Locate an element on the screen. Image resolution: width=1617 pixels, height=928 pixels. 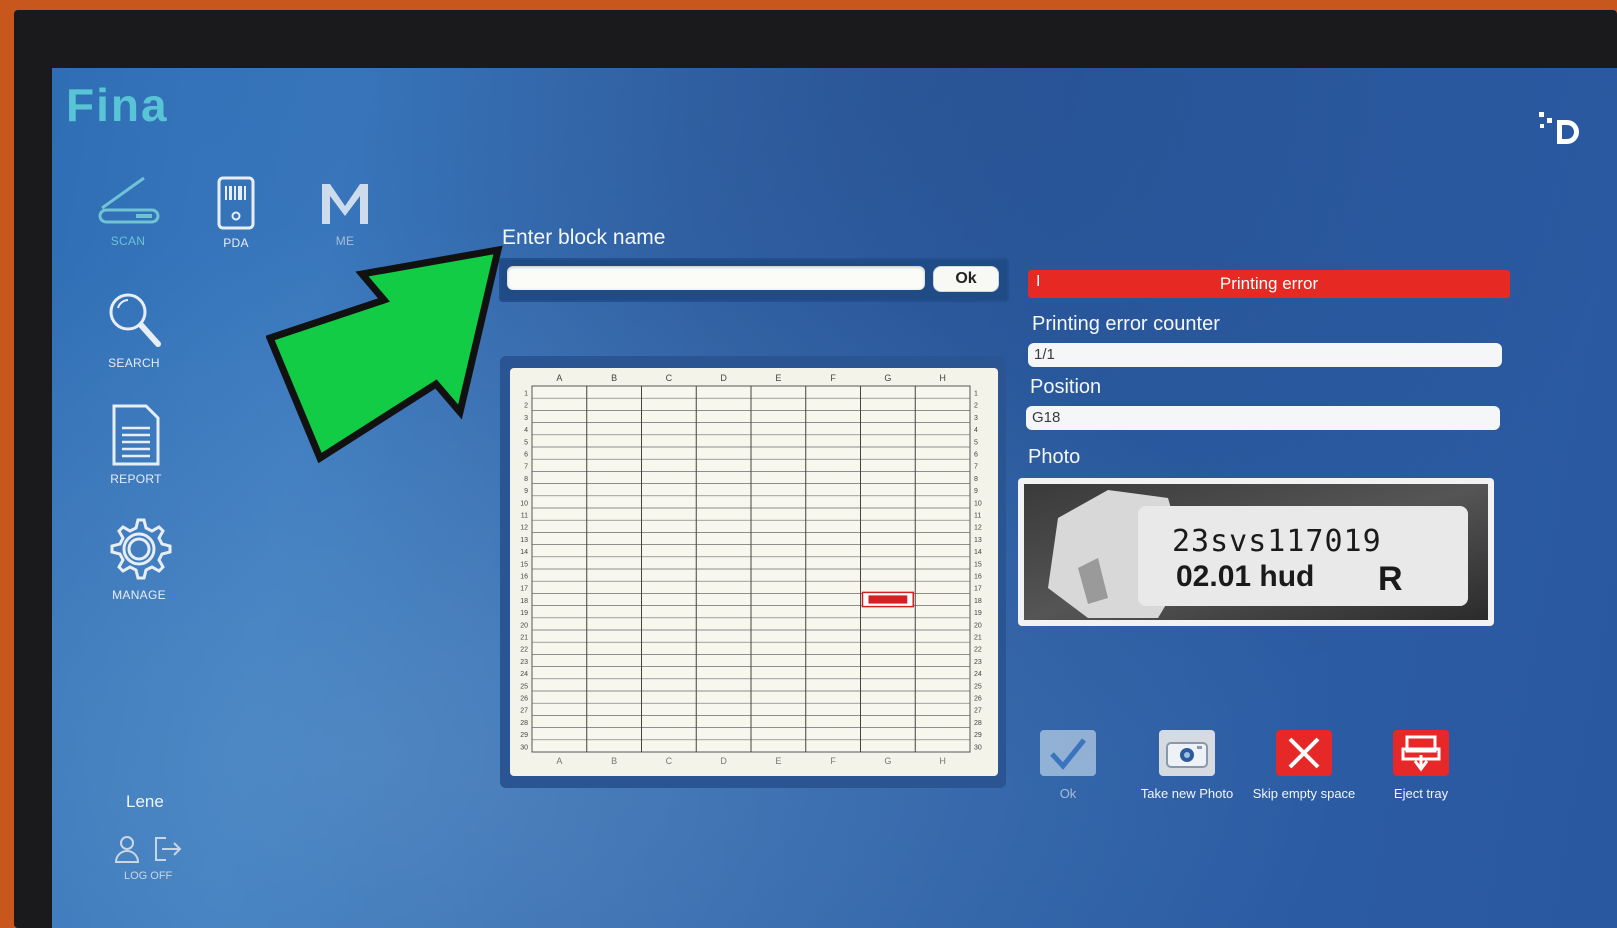
grid-row-label: 15 is located at coordinates (524, 564).